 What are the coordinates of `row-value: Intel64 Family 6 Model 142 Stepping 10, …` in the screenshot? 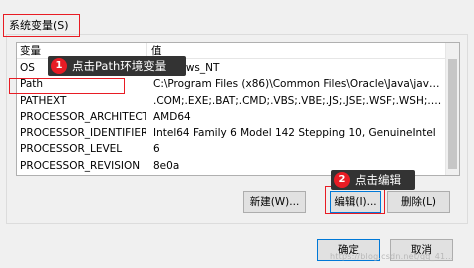 It's located at (294, 133).